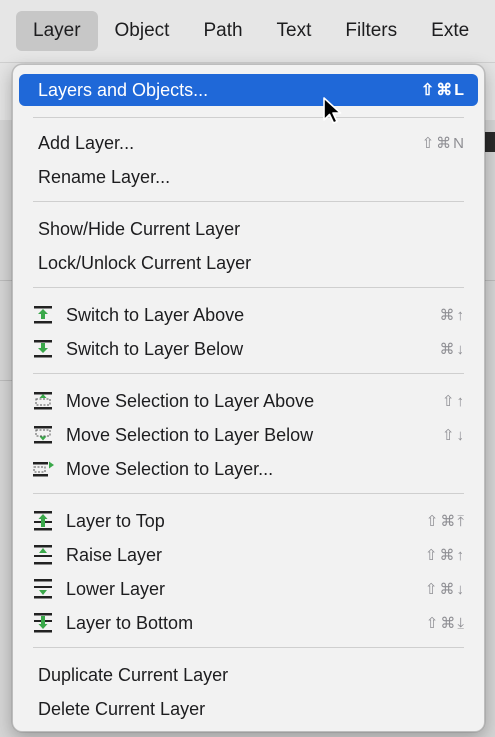 This screenshot has width=495, height=737. What do you see at coordinates (371, 31) in the screenshot?
I see `menu-filters: Filters` at bounding box center [371, 31].